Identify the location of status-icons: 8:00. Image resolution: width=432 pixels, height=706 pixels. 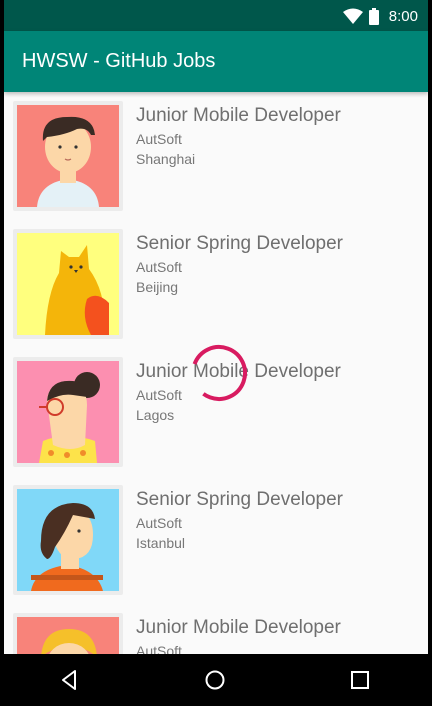
(380, 16).